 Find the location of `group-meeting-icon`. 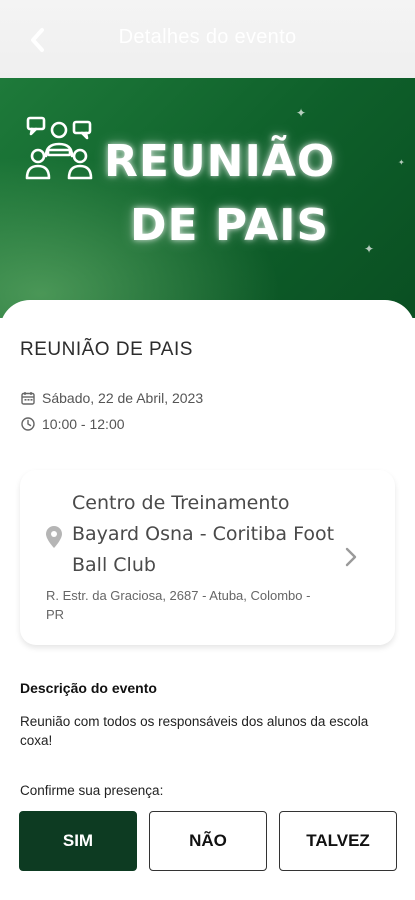

group-meeting-icon is located at coordinates (59, 148).